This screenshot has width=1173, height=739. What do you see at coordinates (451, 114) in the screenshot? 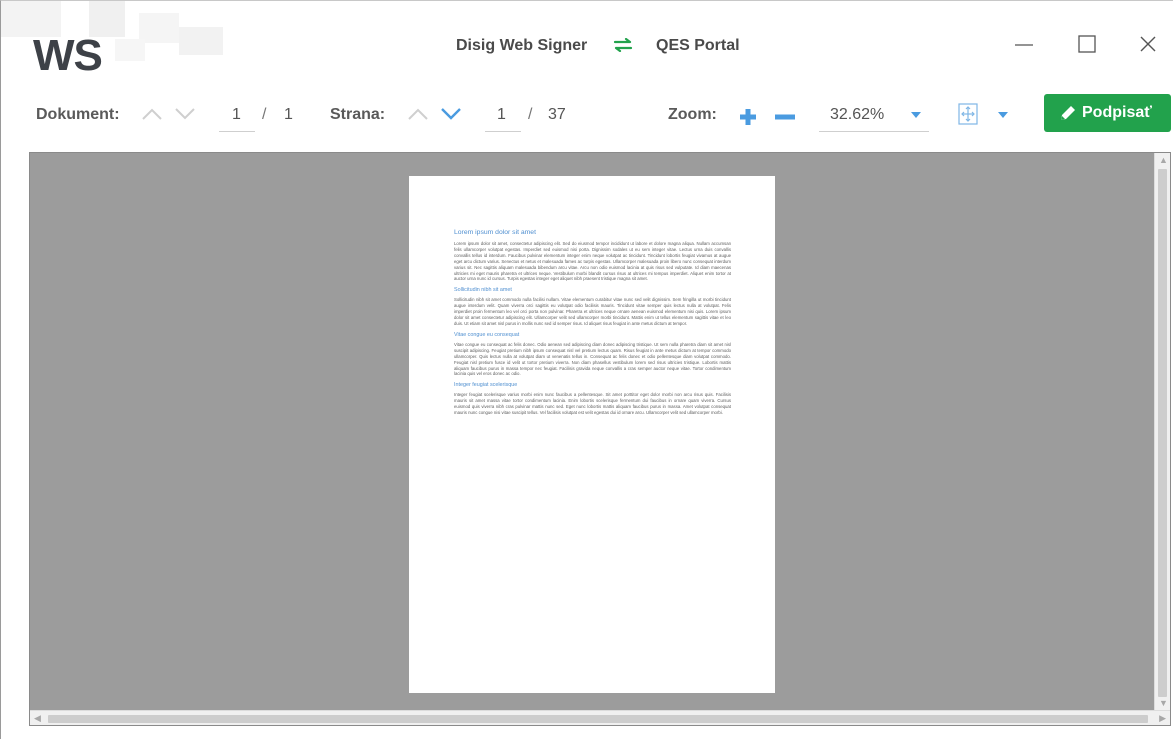
I see `page-next-icon` at bounding box center [451, 114].